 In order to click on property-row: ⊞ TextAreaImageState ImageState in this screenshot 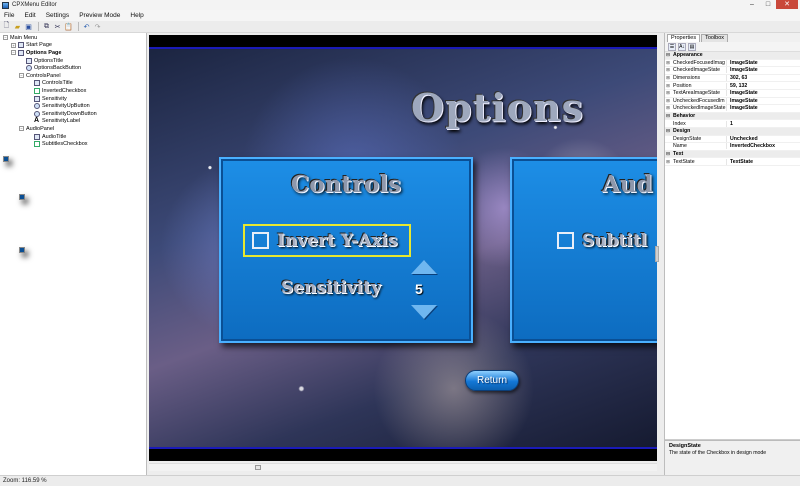, I will do `click(732, 94)`.